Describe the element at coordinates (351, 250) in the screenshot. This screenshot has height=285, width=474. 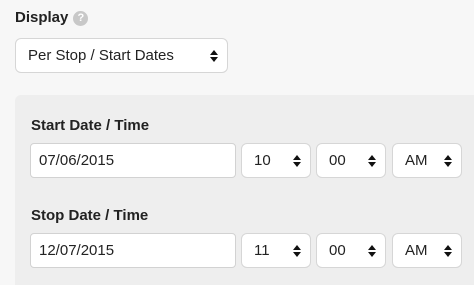
I see `stop-minute-select: 00` at that location.